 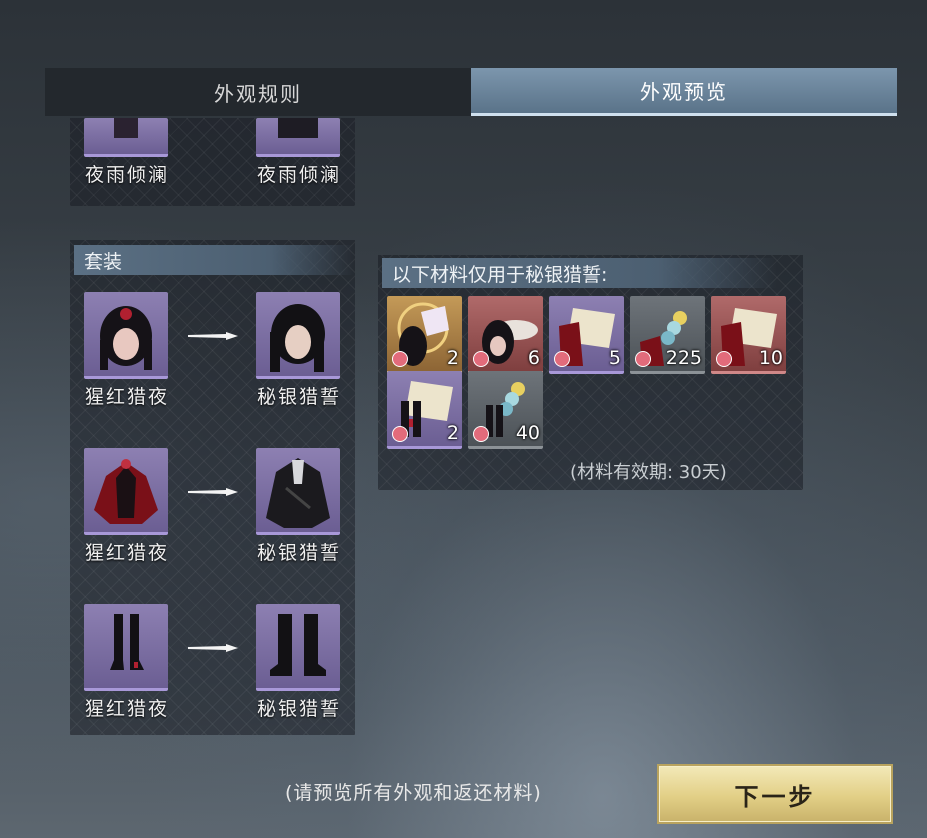 What do you see at coordinates (748, 335) in the screenshot?
I see `material-slot-5: 10` at bounding box center [748, 335].